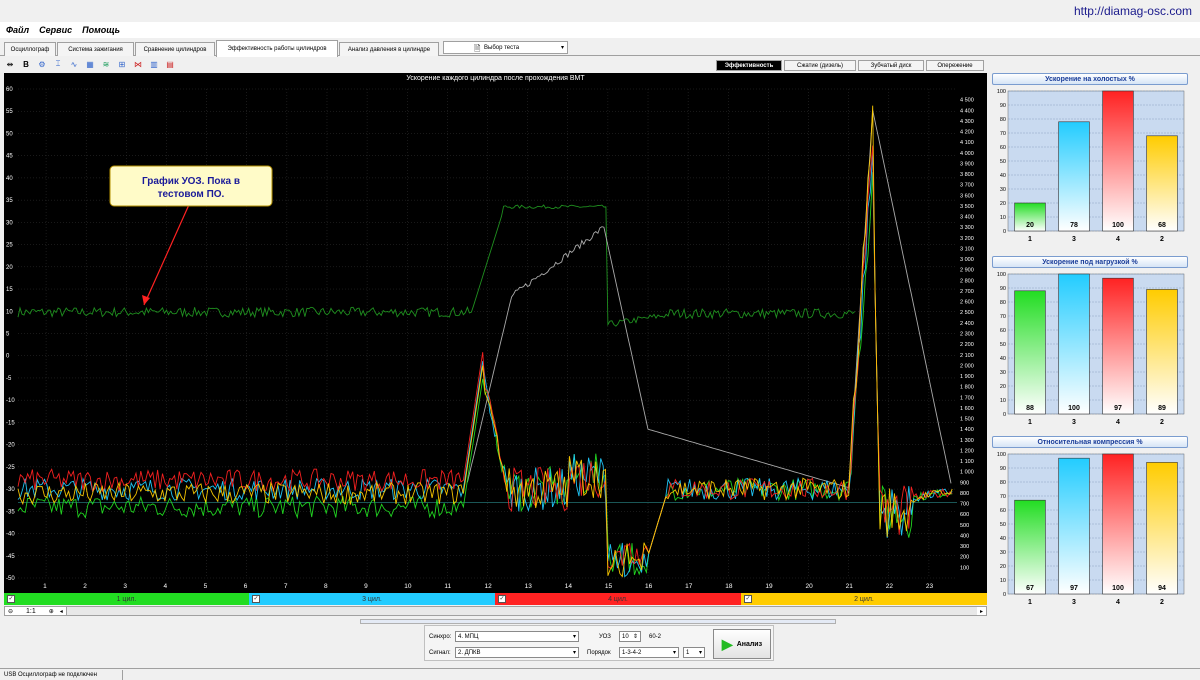  I want to click on subtab-efficiency: Эффективность, so click(749, 65).